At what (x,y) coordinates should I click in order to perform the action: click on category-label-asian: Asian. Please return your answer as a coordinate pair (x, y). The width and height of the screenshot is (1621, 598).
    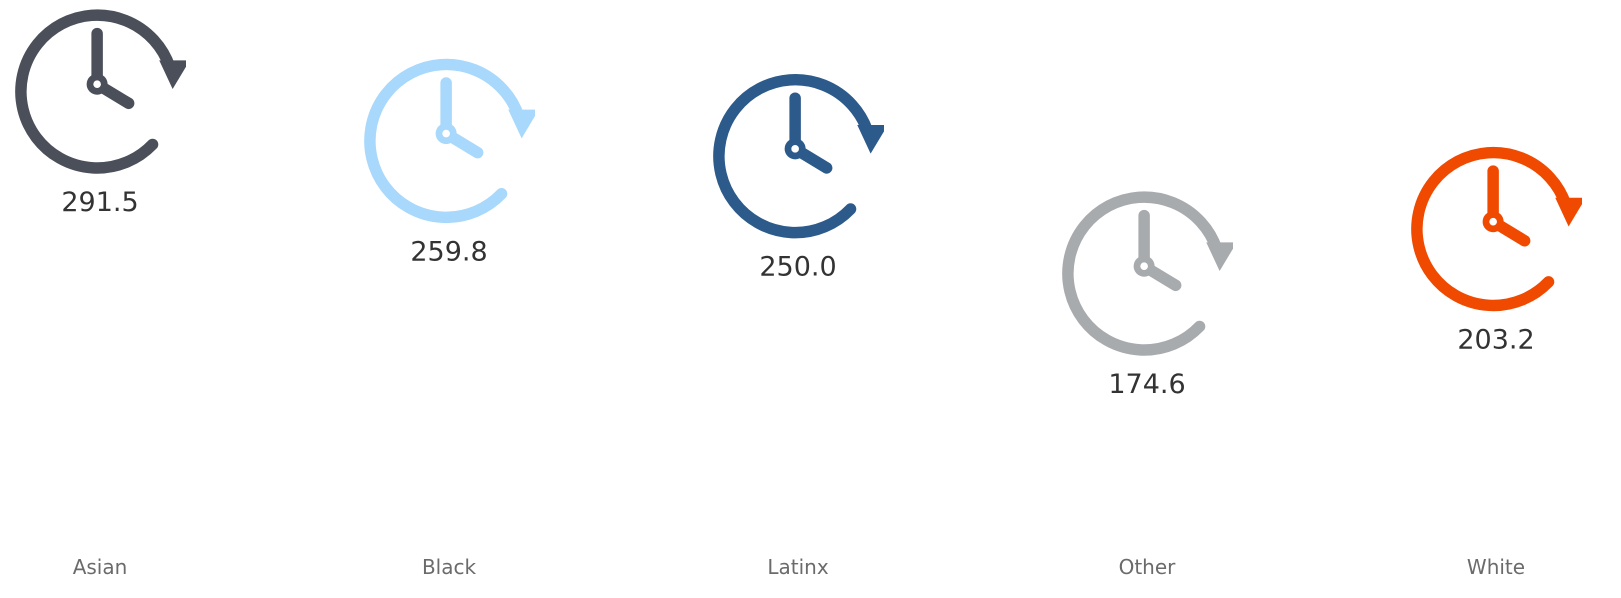
    Looking at the image, I should click on (100, 567).